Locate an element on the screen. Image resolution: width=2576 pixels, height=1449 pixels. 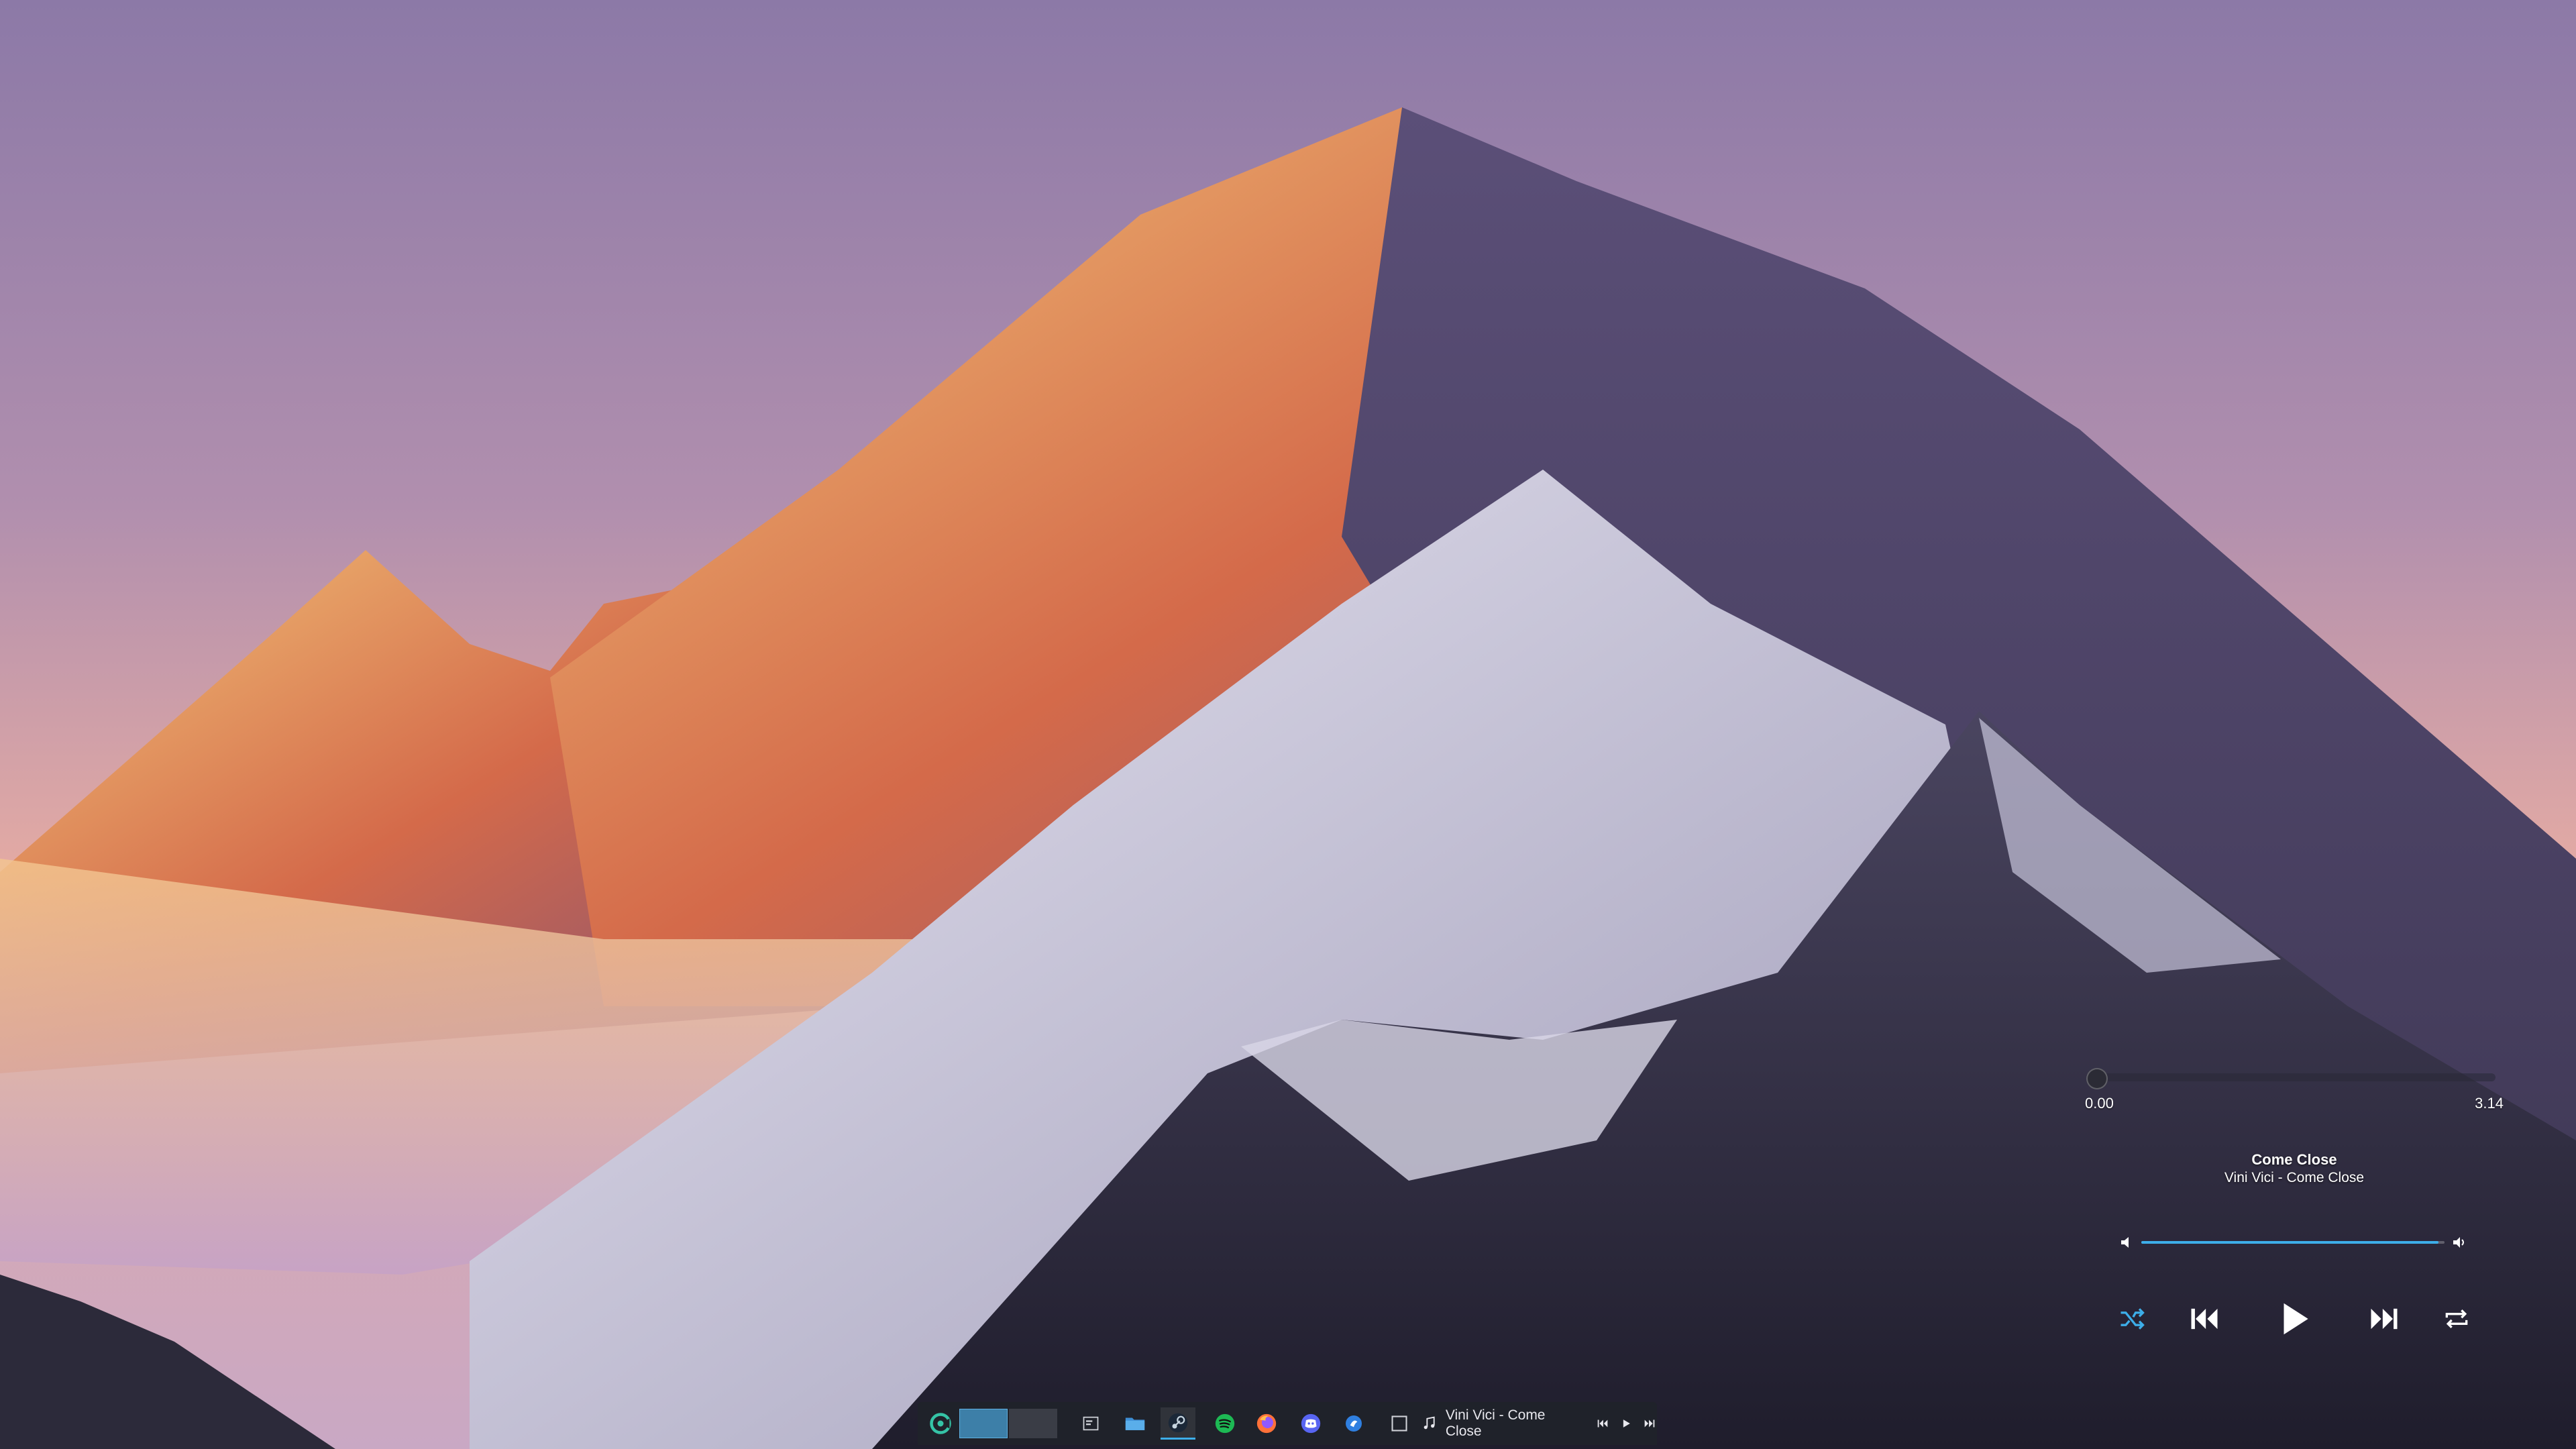
time-total: 3.14 is located at coordinates (2489, 1103).